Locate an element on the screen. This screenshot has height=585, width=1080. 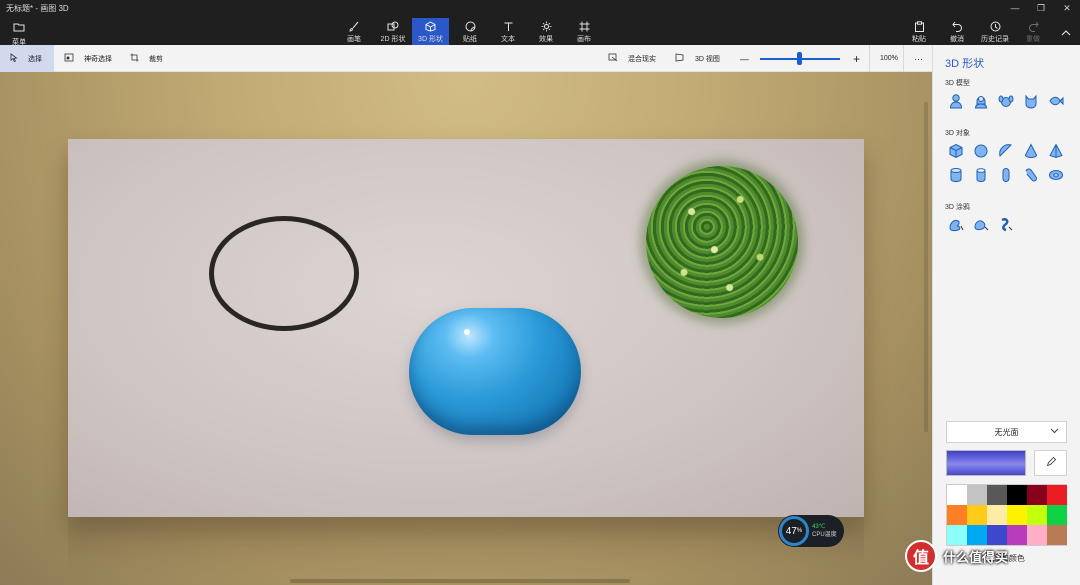
dog-model-icon is located at coordinates (1005, 100).